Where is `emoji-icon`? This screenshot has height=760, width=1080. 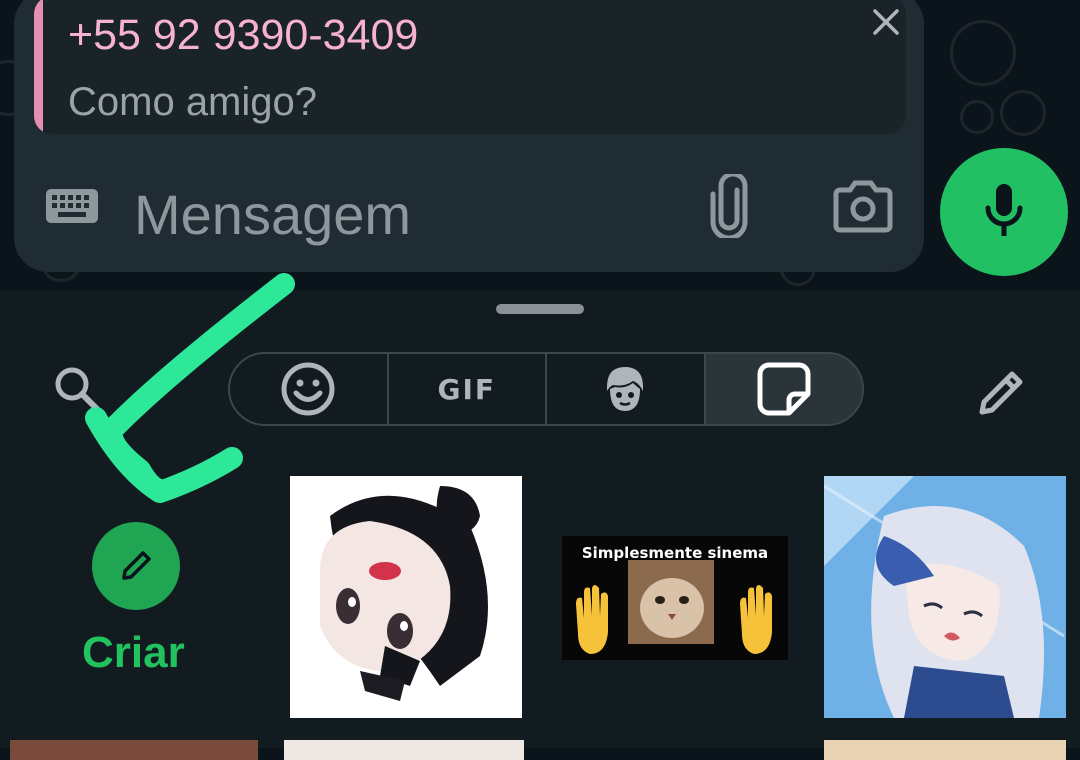
emoji-icon is located at coordinates (308, 389).